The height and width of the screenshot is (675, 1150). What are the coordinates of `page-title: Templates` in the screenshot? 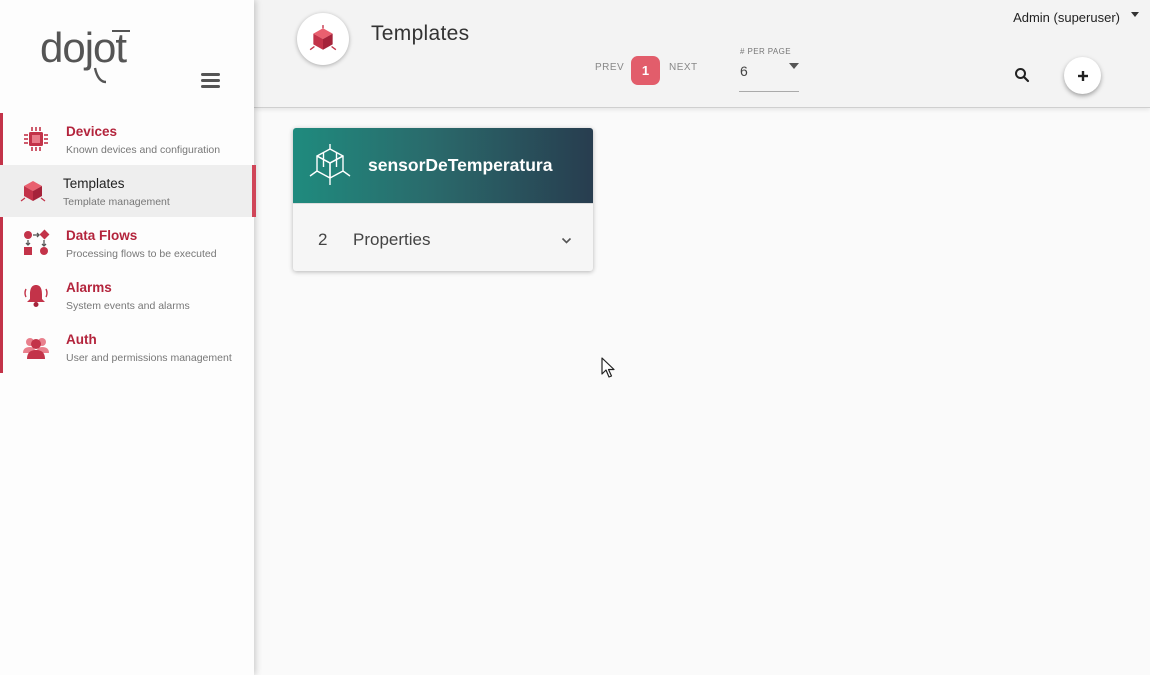 It's located at (420, 33).